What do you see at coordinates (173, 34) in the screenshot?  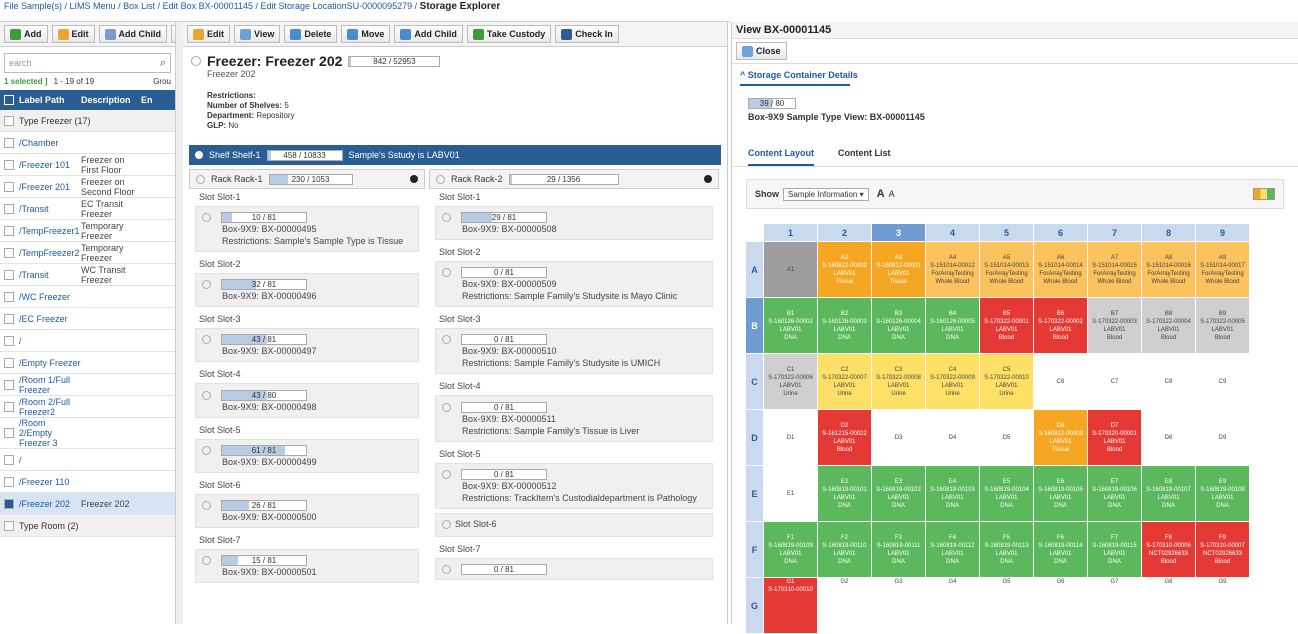 I see `more-button: L` at bounding box center [173, 34].